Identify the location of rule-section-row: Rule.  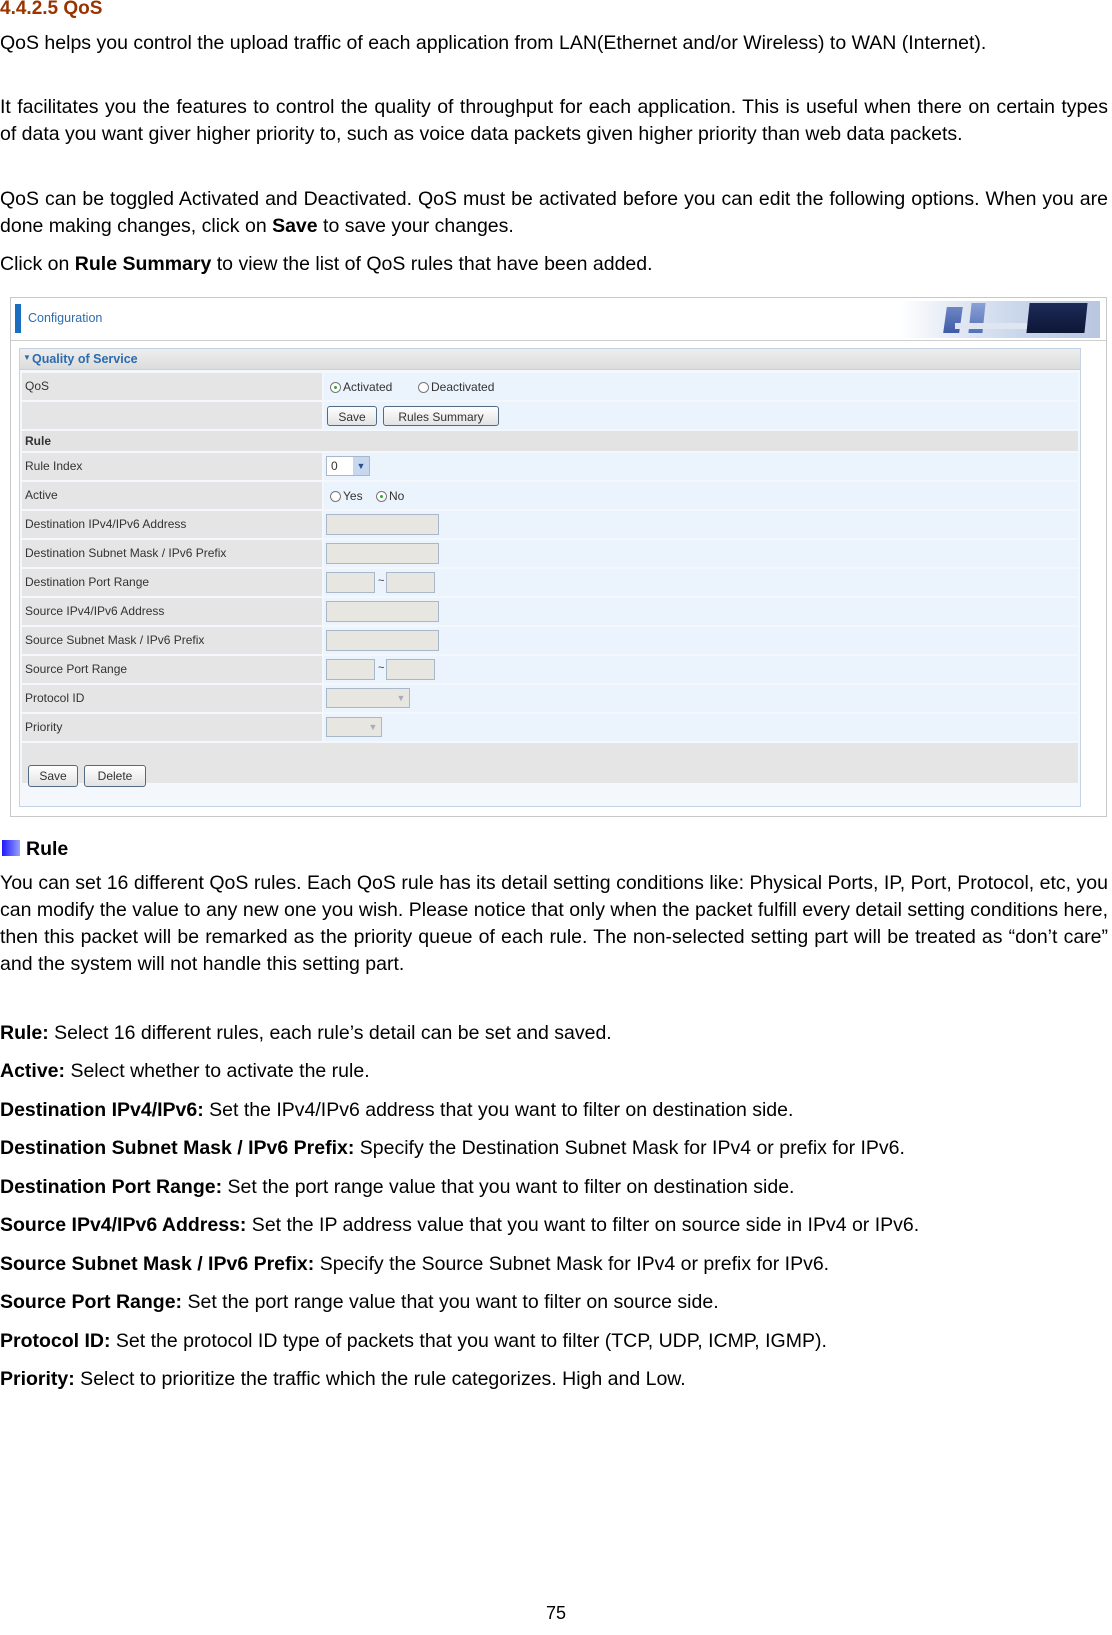
(550, 441).